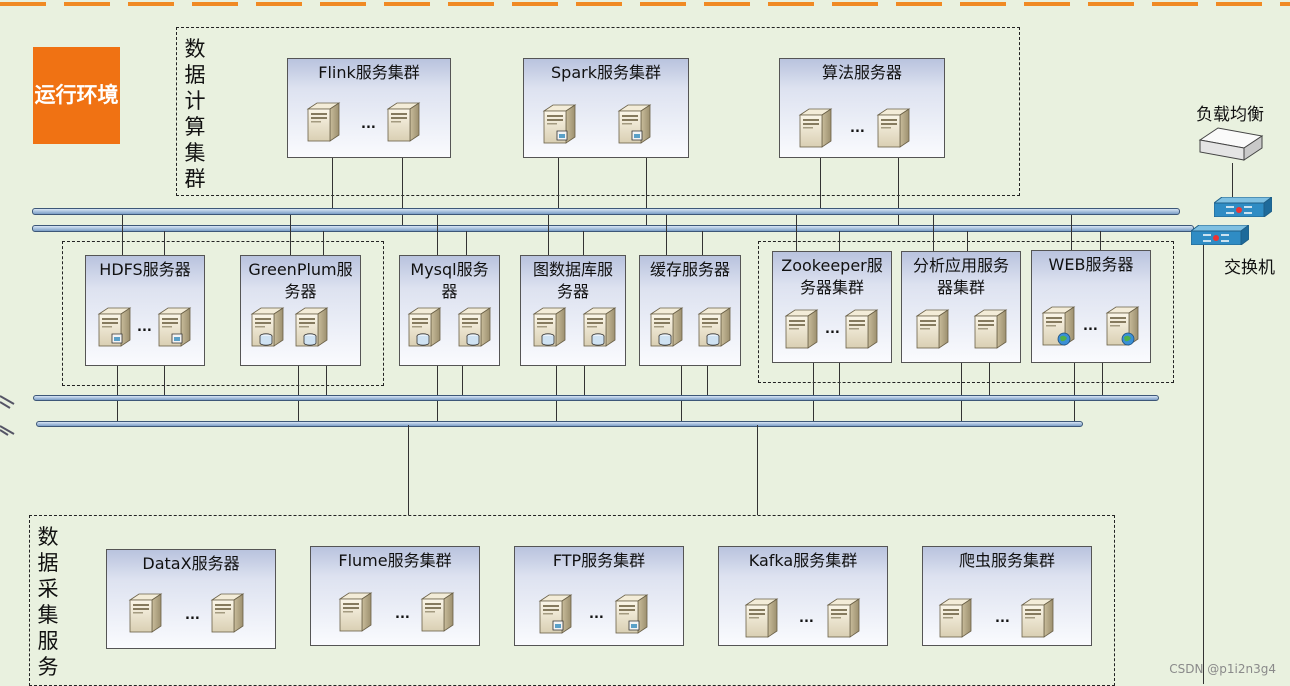  Describe the element at coordinates (599, 560) in the screenshot. I see `ftp-cluster-title: FTP服务集群` at that location.